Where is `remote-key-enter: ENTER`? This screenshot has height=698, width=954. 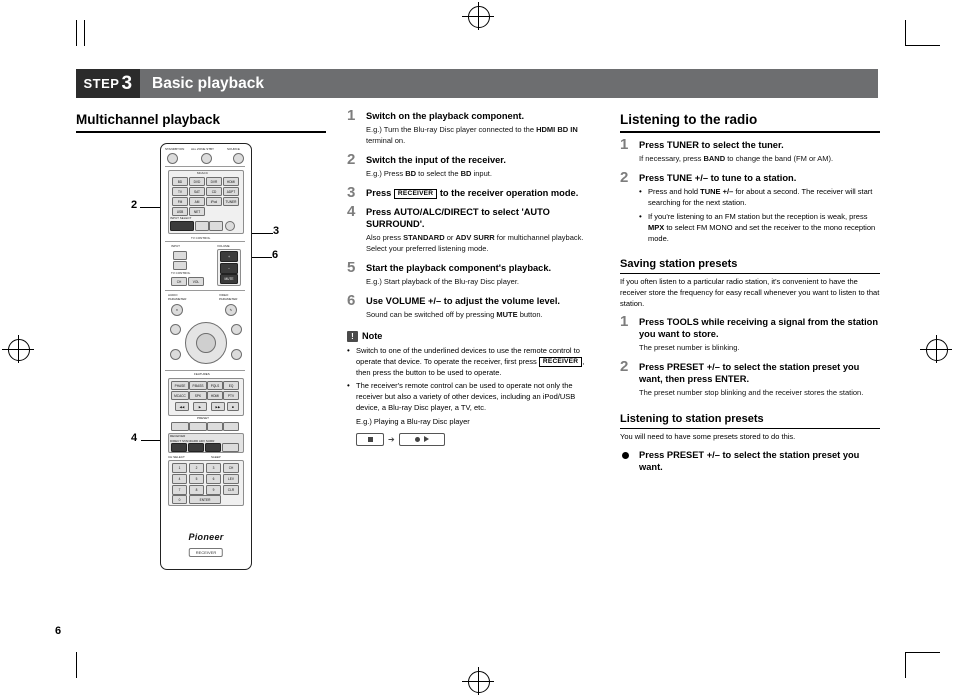
remote-key-enter: ENTER is located at coordinates (205, 499).